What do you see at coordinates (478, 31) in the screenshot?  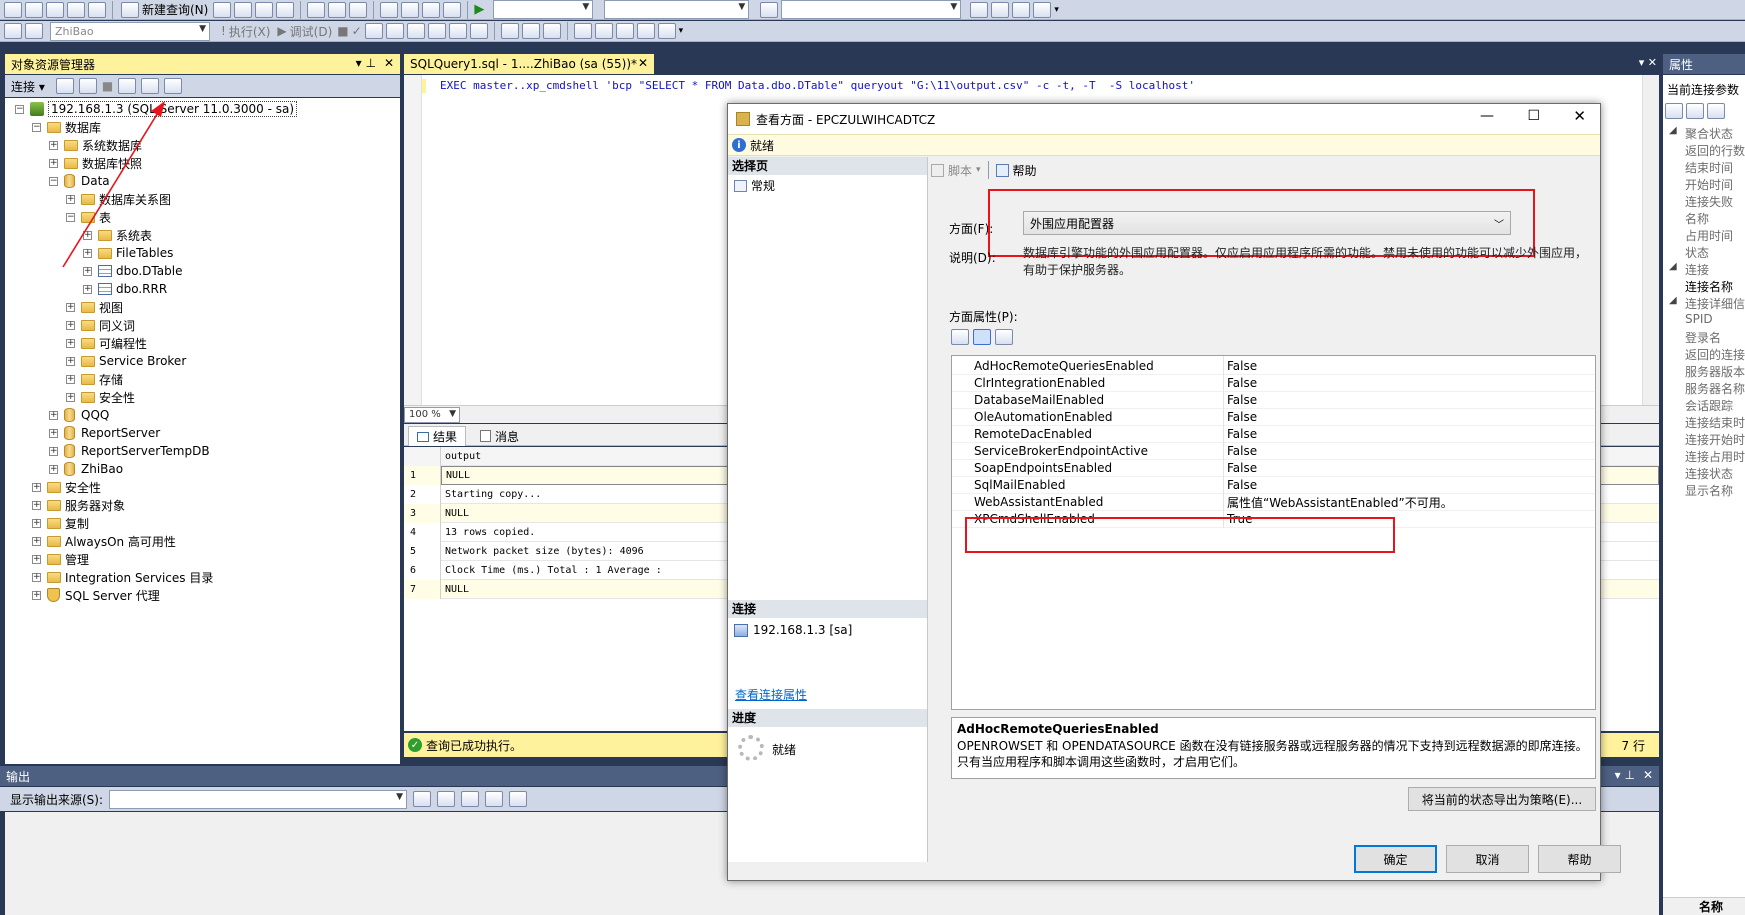 I see `client-stats-icon` at bounding box center [478, 31].